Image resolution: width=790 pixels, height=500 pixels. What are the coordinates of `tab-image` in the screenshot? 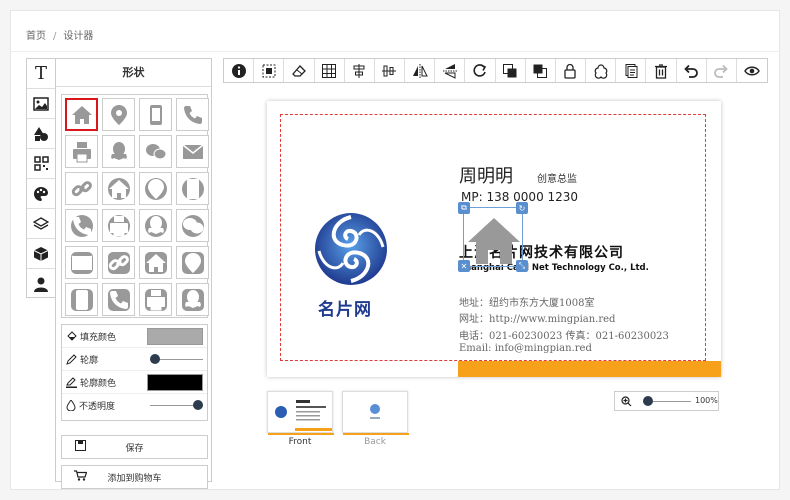 It's located at (41, 104).